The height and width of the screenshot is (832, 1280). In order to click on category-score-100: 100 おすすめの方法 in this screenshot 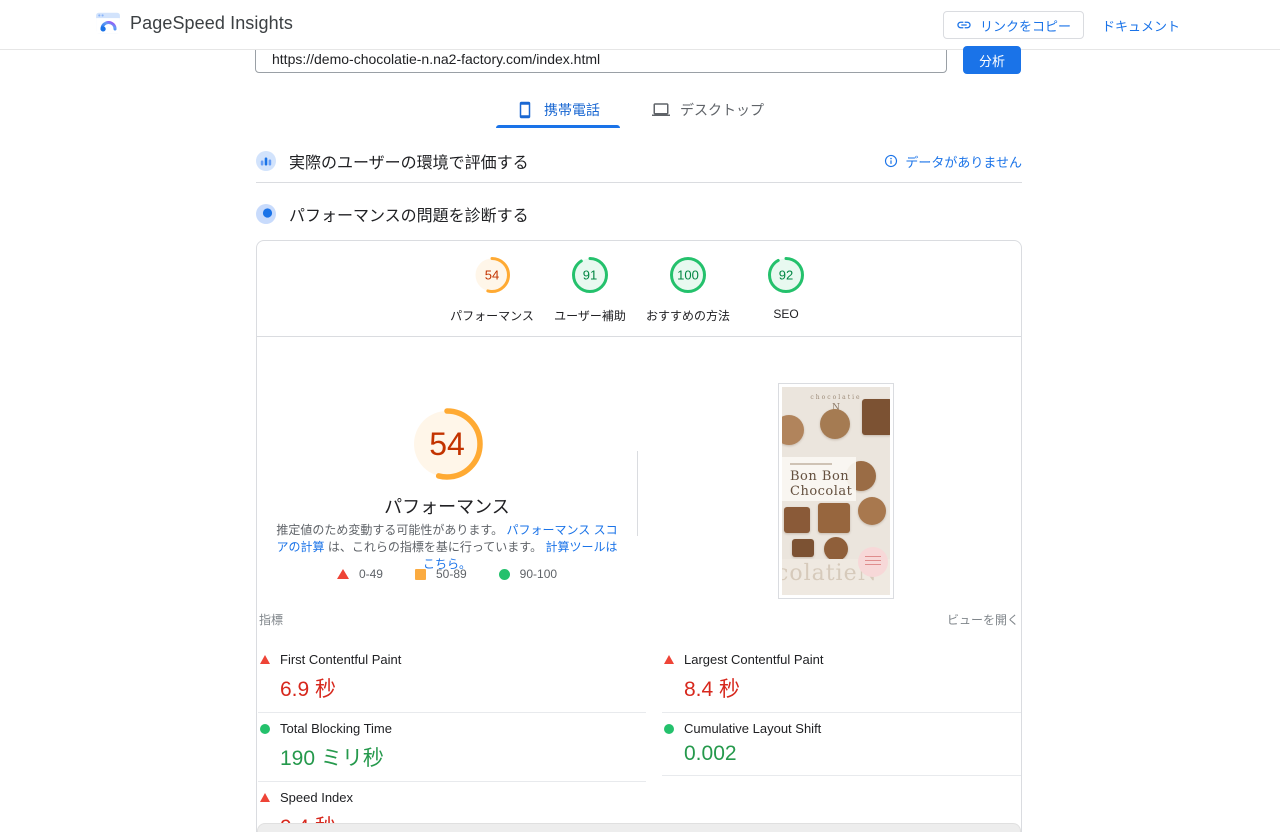, I will do `click(688, 289)`.